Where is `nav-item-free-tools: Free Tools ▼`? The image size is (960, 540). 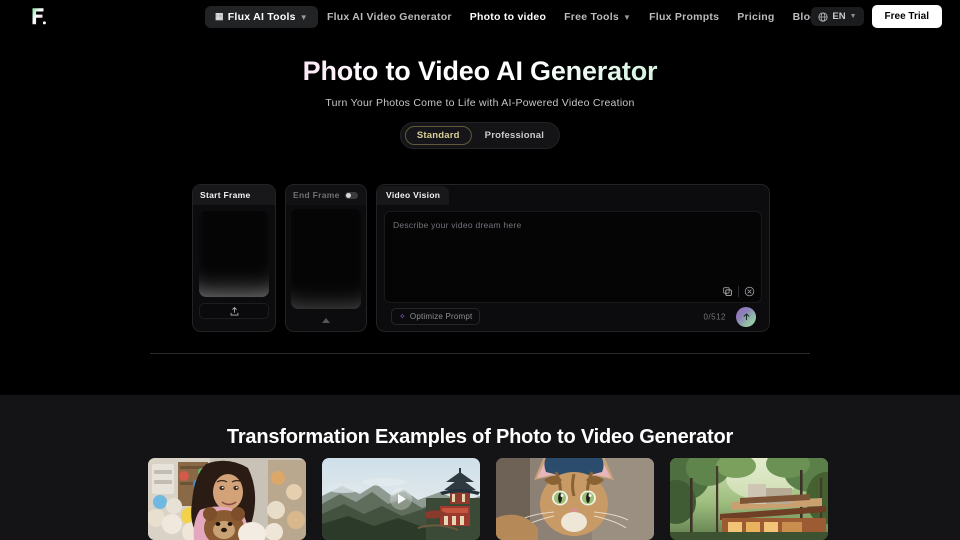 nav-item-free-tools: Free Tools ▼ is located at coordinates (597, 17).